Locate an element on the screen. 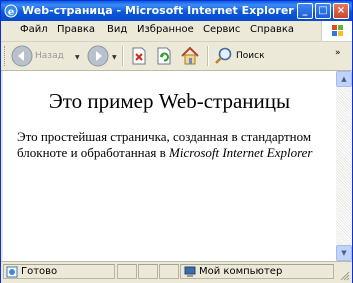 Image resolution: width=353 pixels, height=283 pixels. stop-button is located at coordinates (139, 58).